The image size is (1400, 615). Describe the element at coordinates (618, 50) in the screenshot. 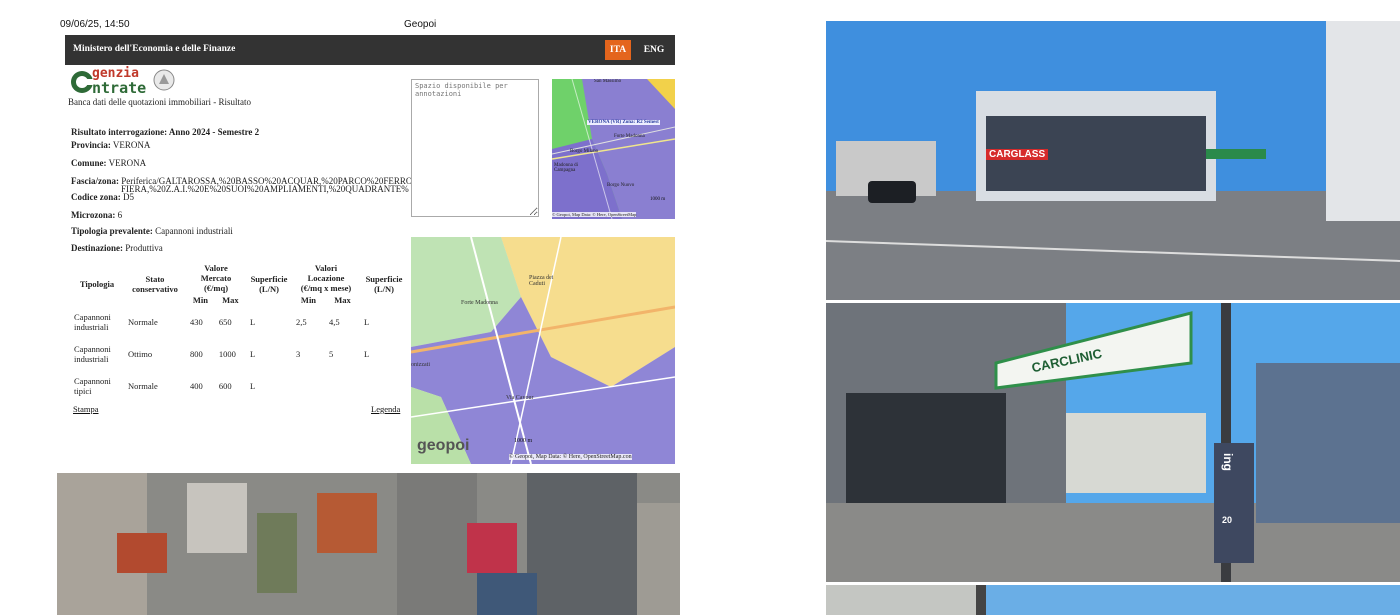

I see `lang-ita-button: ITA` at that location.